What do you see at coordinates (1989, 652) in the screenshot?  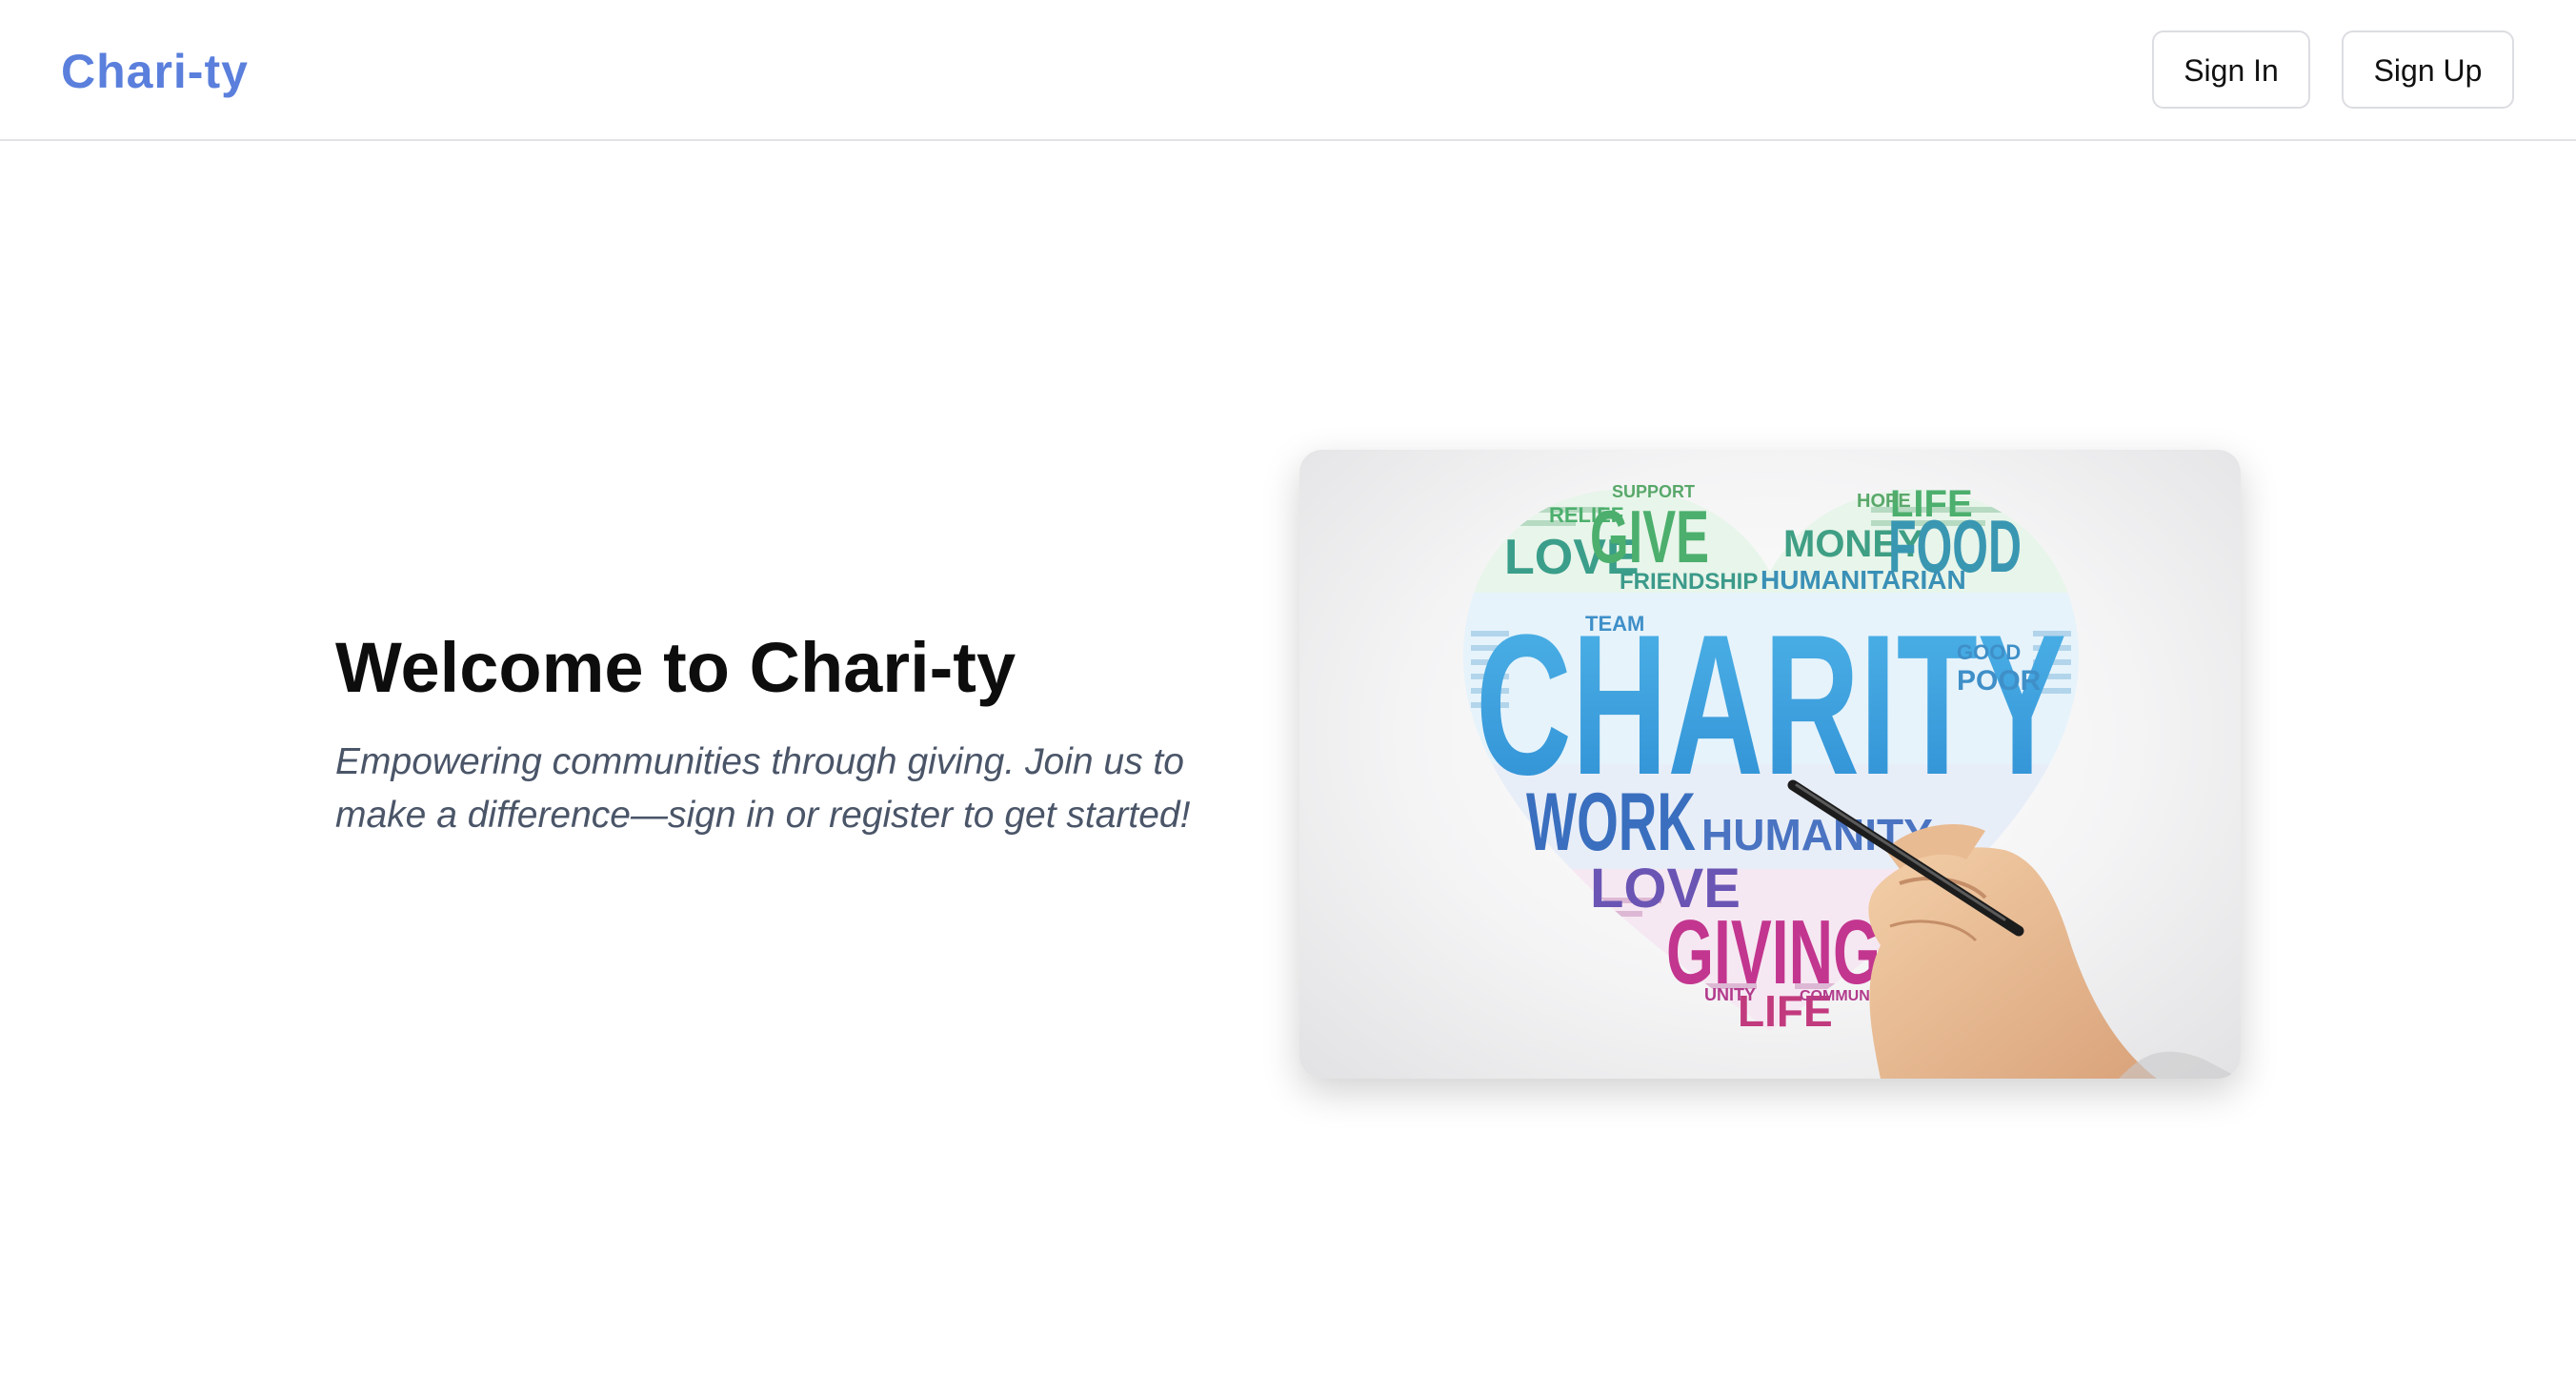 I see `word-good: GOOD` at bounding box center [1989, 652].